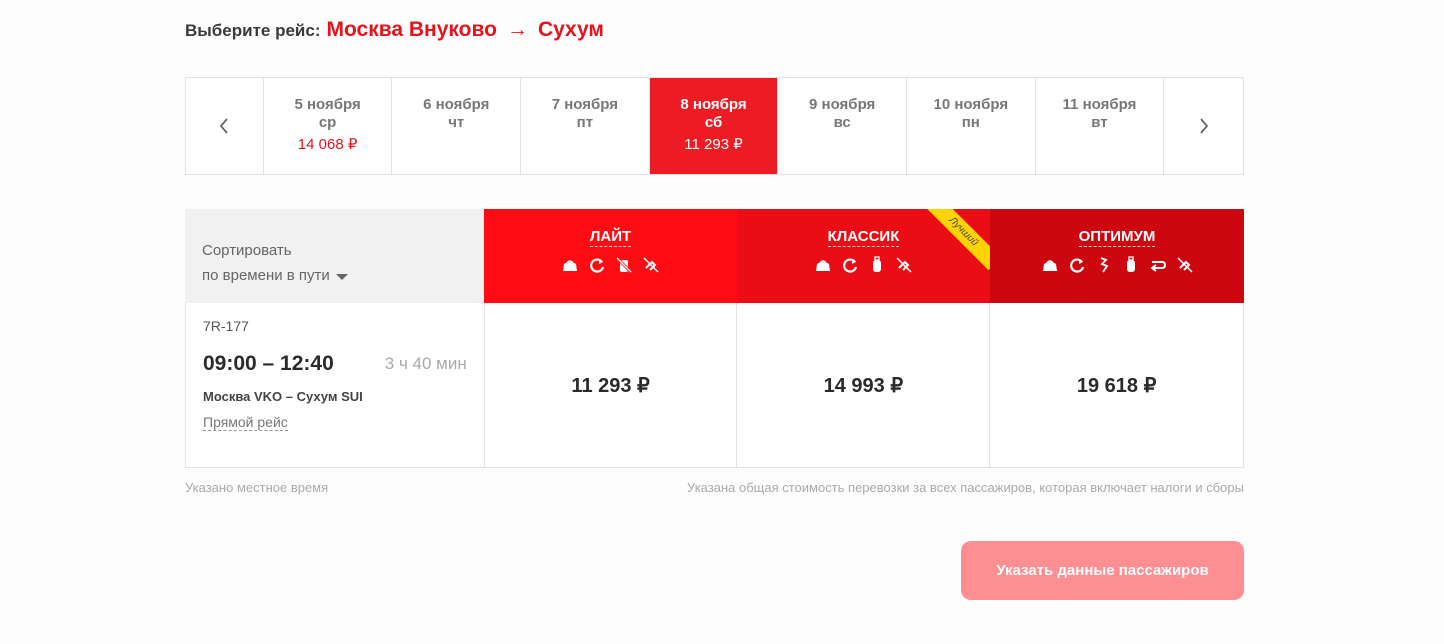 This screenshot has height=644, width=1444. What do you see at coordinates (610, 237) in the screenshot?
I see `tariff-name: ЛАЙТ` at bounding box center [610, 237].